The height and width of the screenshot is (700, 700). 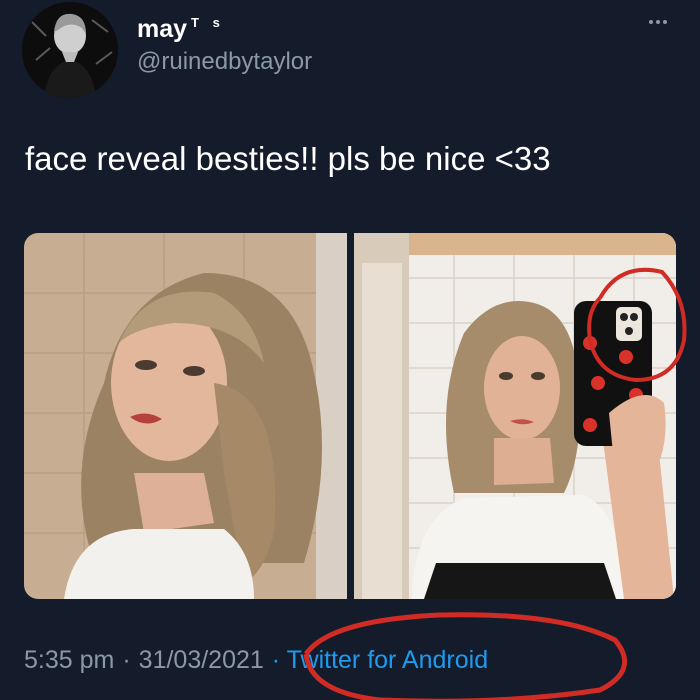 What do you see at coordinates (387, 660) in the screenshot?
I see `tweet-source-label: Twitter for Android` at bounding box center [387, 660].